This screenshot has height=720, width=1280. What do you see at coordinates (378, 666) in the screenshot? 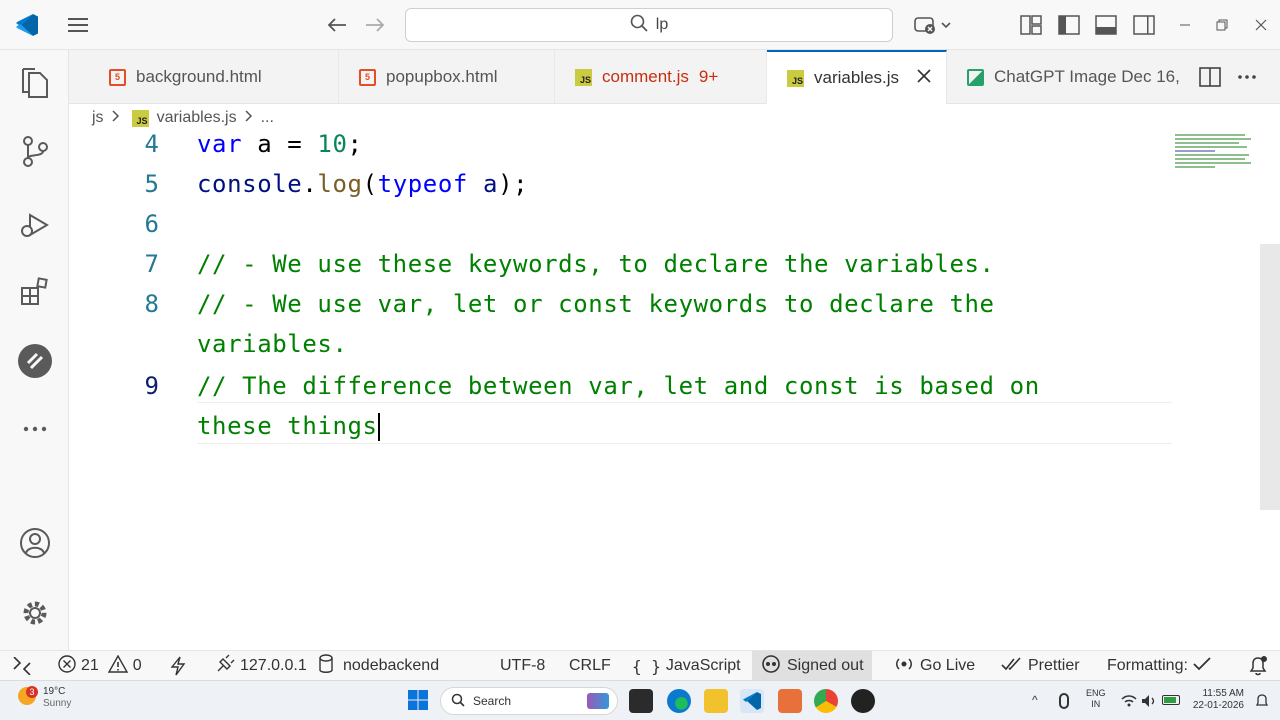
I see `database-connection: nodebackend` at bounding box center [378, 666].